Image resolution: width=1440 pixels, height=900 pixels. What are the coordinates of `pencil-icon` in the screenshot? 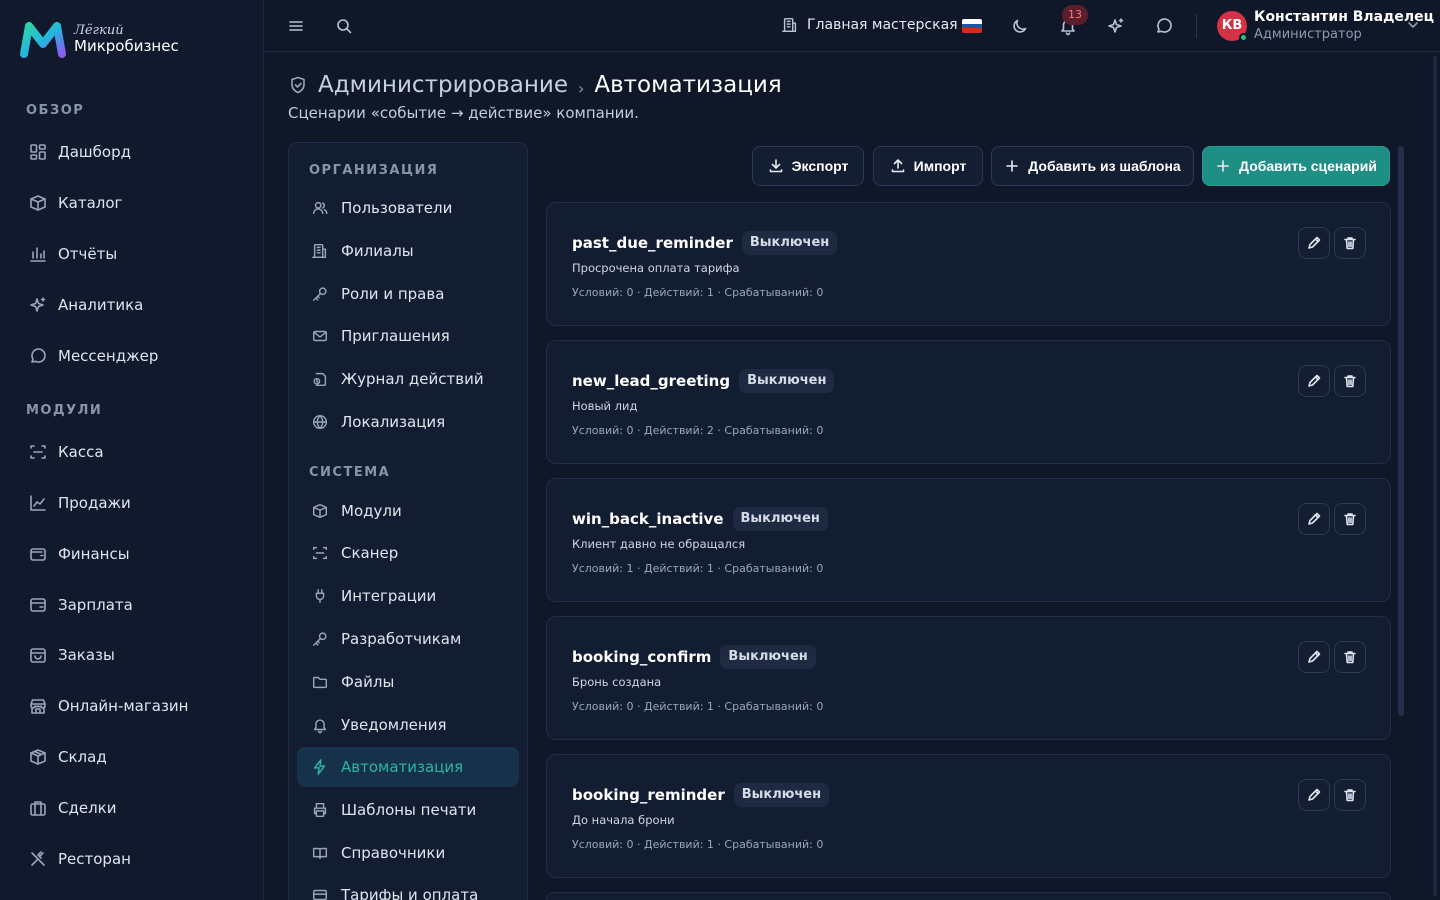 It's located at (1314, 381).